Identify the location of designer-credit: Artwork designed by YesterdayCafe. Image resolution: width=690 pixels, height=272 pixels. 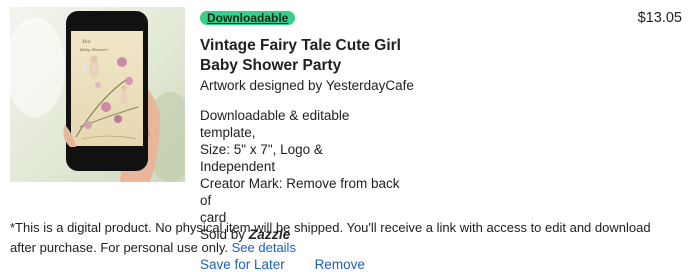
(400, 86).